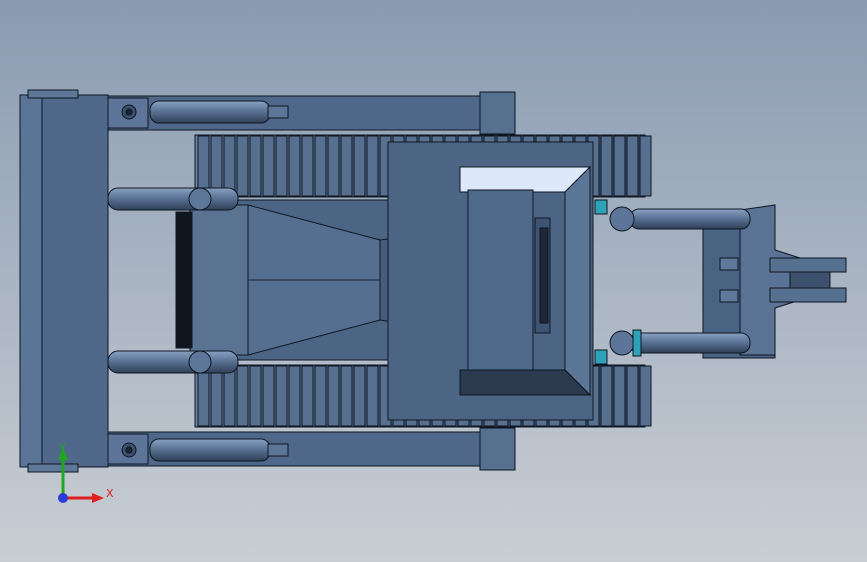 The width and height of the screenshot is (867, 562). I want to click on upper-push-arm, so click(310, 113).